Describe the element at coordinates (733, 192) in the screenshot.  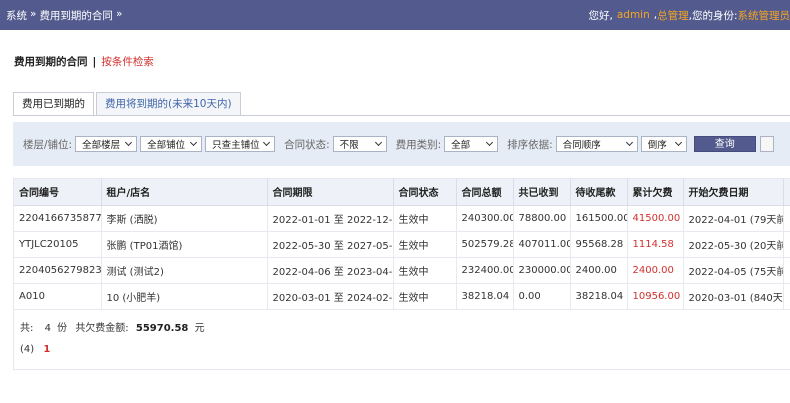
I see `col-arrears-start: 开始欠费日期` at that location.